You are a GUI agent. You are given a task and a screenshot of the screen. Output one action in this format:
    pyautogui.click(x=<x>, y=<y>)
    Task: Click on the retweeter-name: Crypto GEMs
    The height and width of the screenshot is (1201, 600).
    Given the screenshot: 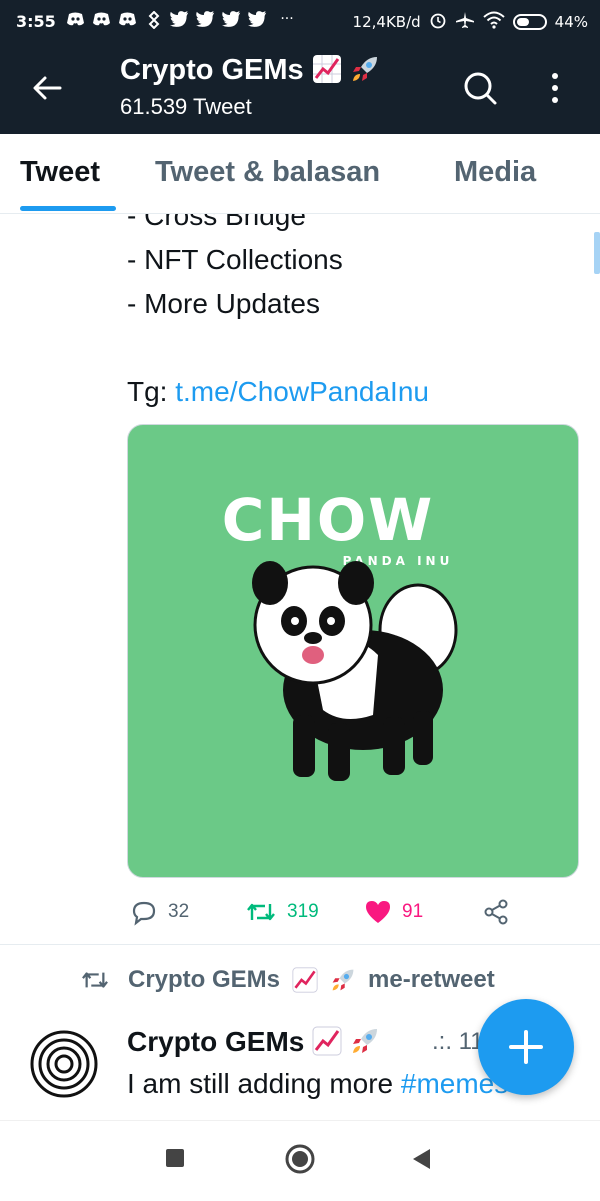 What is the action you would take?
    pyautogui.click(x=204, y=979)
    